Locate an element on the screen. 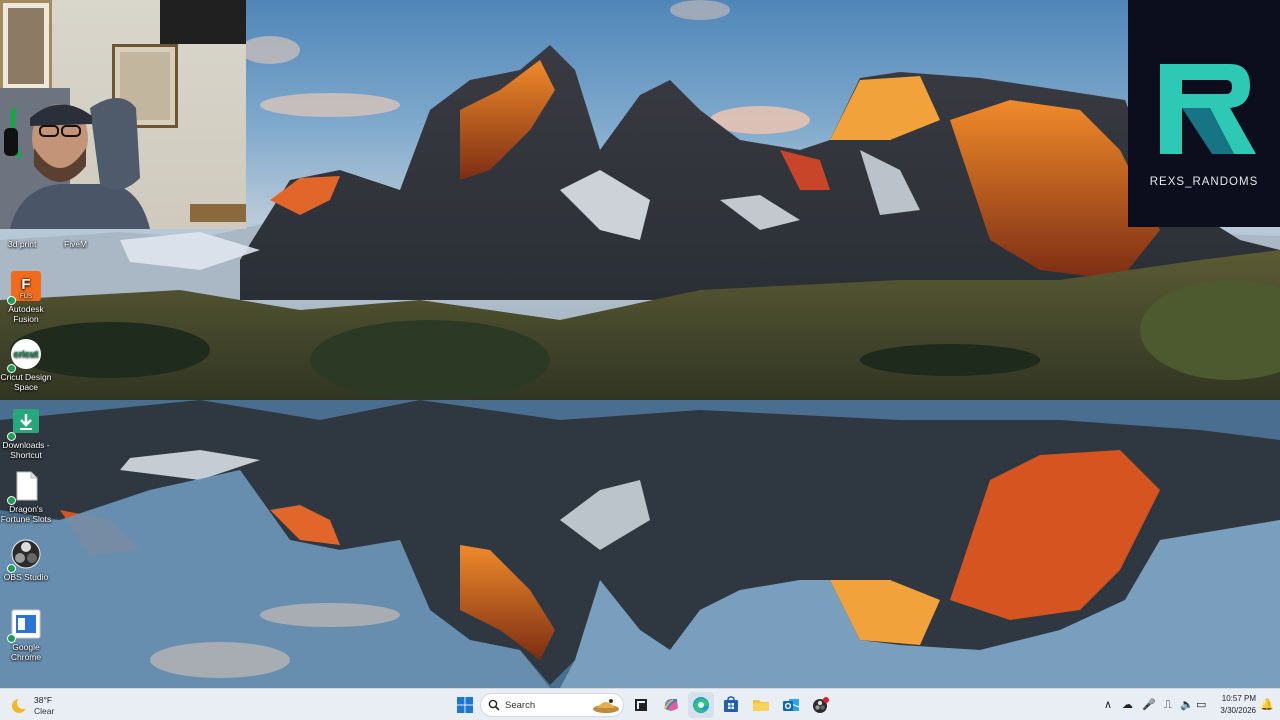 The height and width of the screenshot is (720, 1280). weather-condition: Clear is located at coordinates (44, 711).